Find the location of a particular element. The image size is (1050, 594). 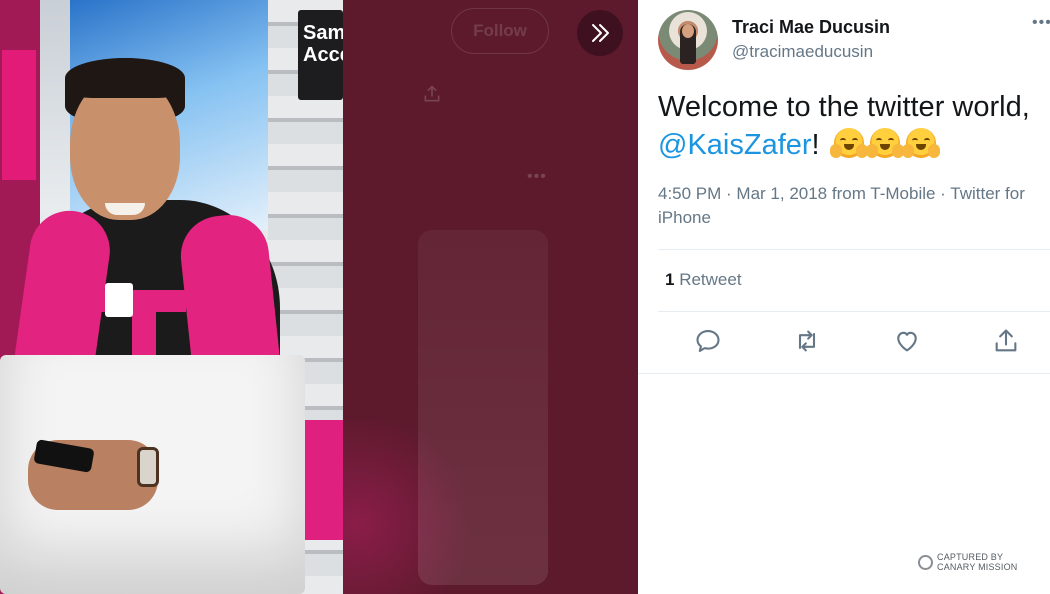

avatar is located at coordinates (688, 40).